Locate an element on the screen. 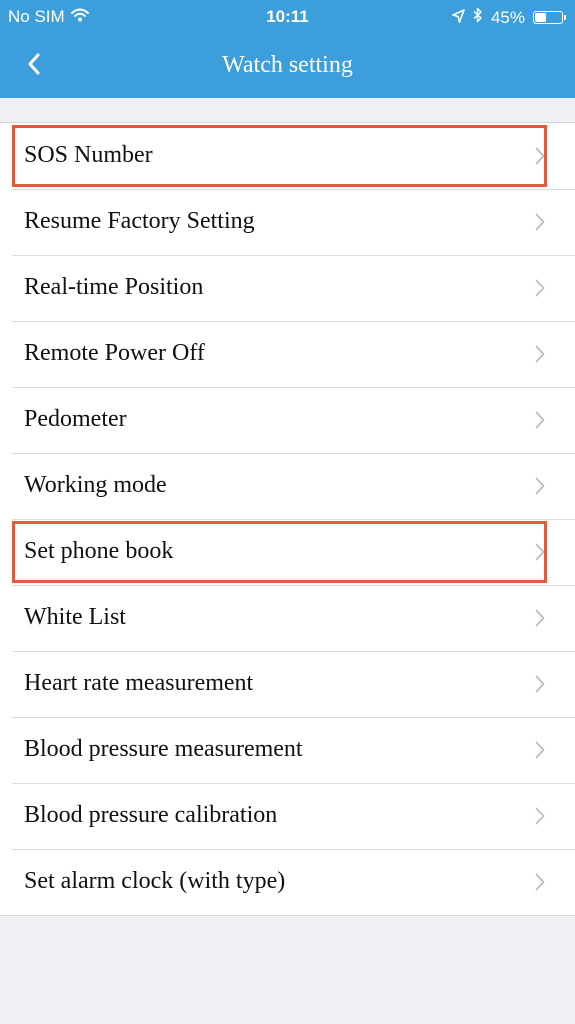 Image resolution: width=575 pixels, height=1024 pixels. battery-percent: 45% is located at coordinates (507, 17).